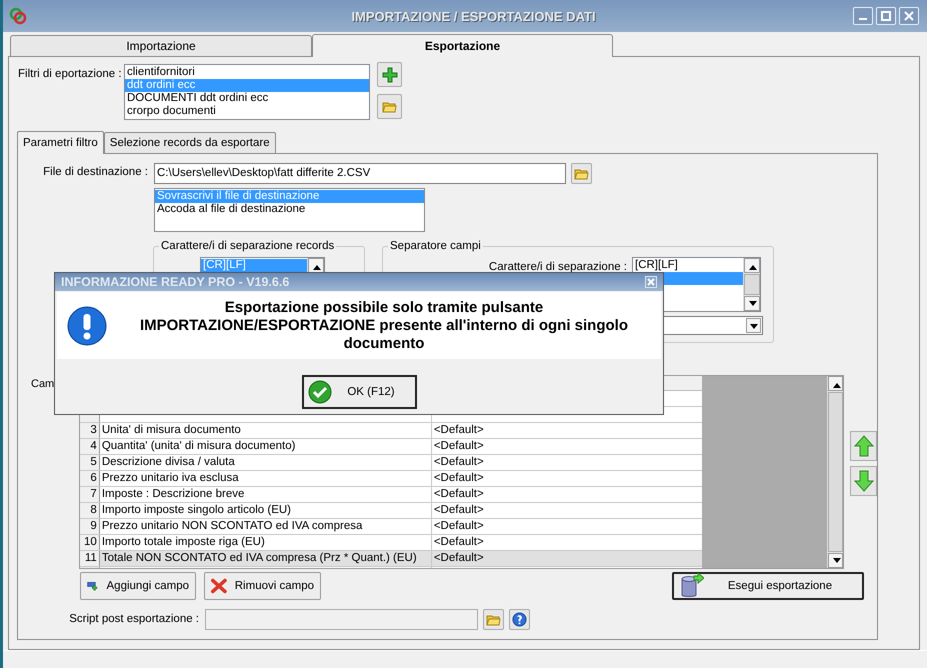 The image size is (927, 668). Describe the element at coordinates (90, 478) in the screenshot. I see `row-number: 6` at that location.